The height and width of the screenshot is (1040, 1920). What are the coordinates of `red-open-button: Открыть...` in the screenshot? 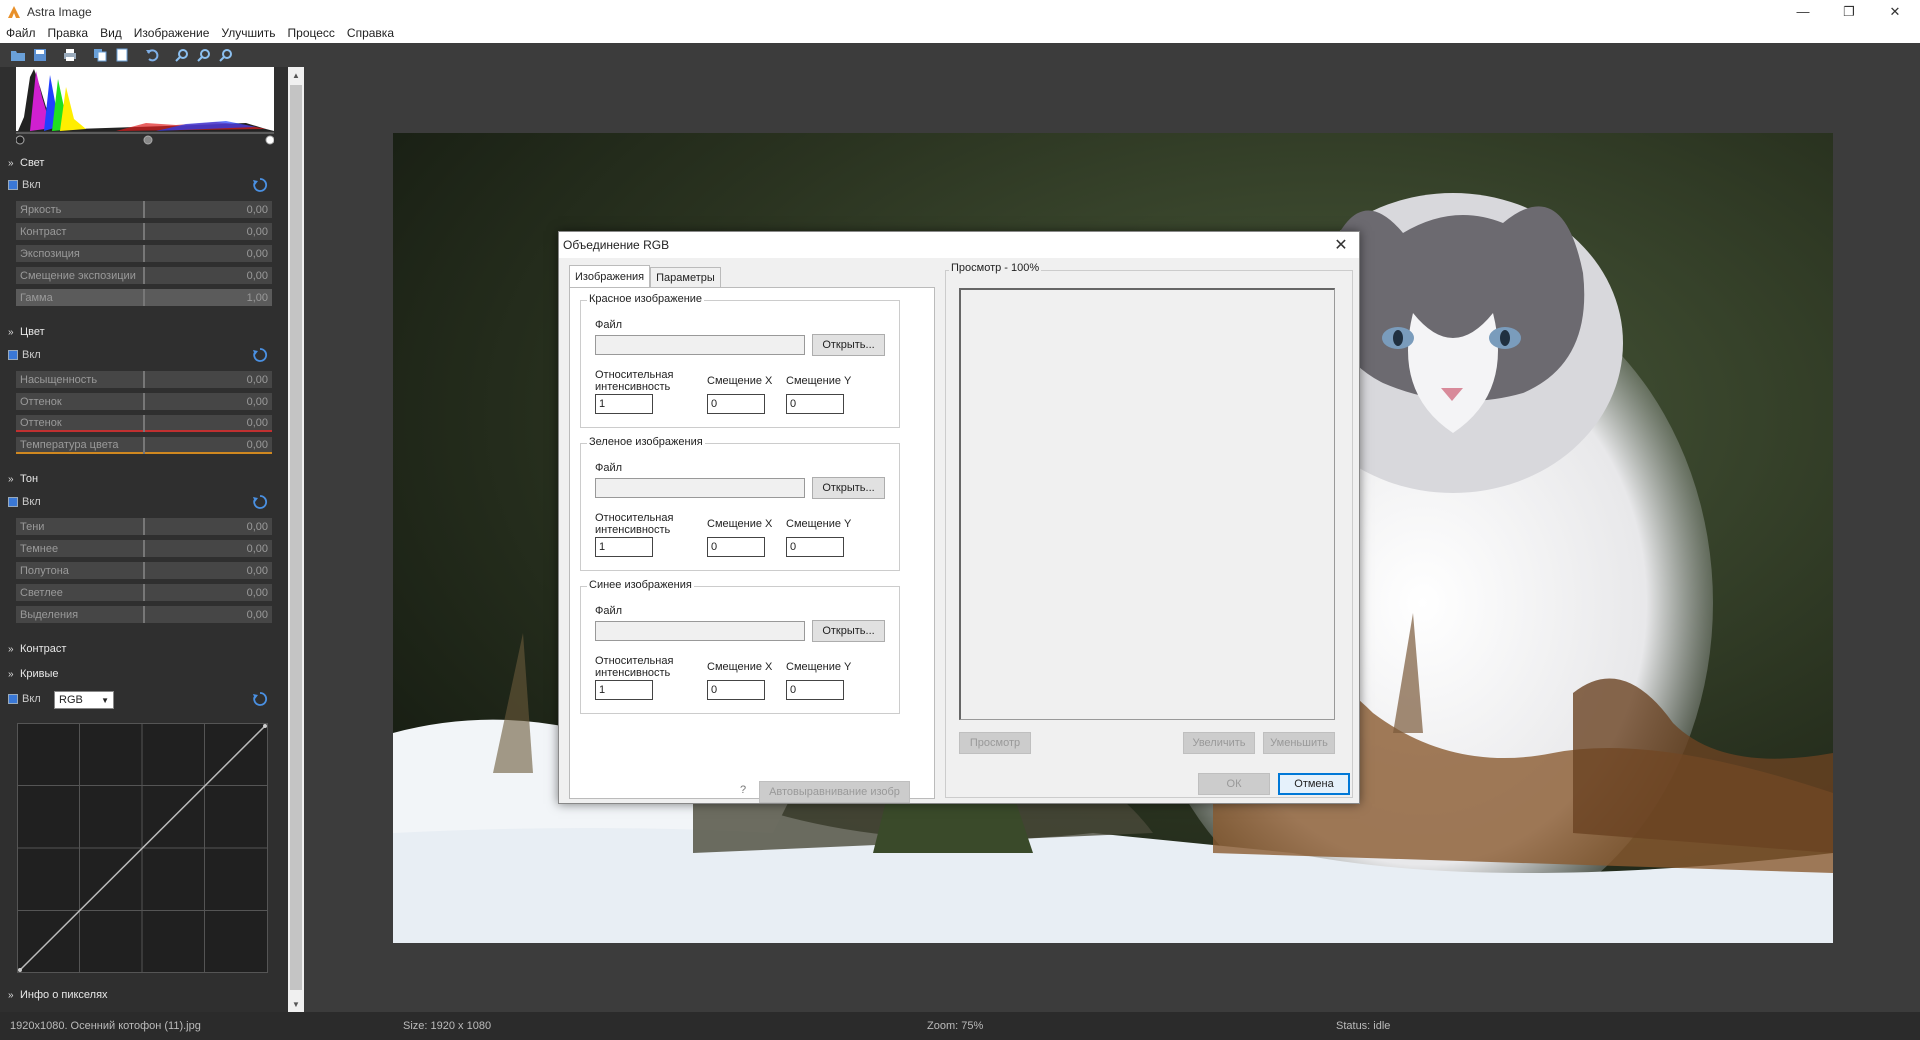 It's located at (848, 345).